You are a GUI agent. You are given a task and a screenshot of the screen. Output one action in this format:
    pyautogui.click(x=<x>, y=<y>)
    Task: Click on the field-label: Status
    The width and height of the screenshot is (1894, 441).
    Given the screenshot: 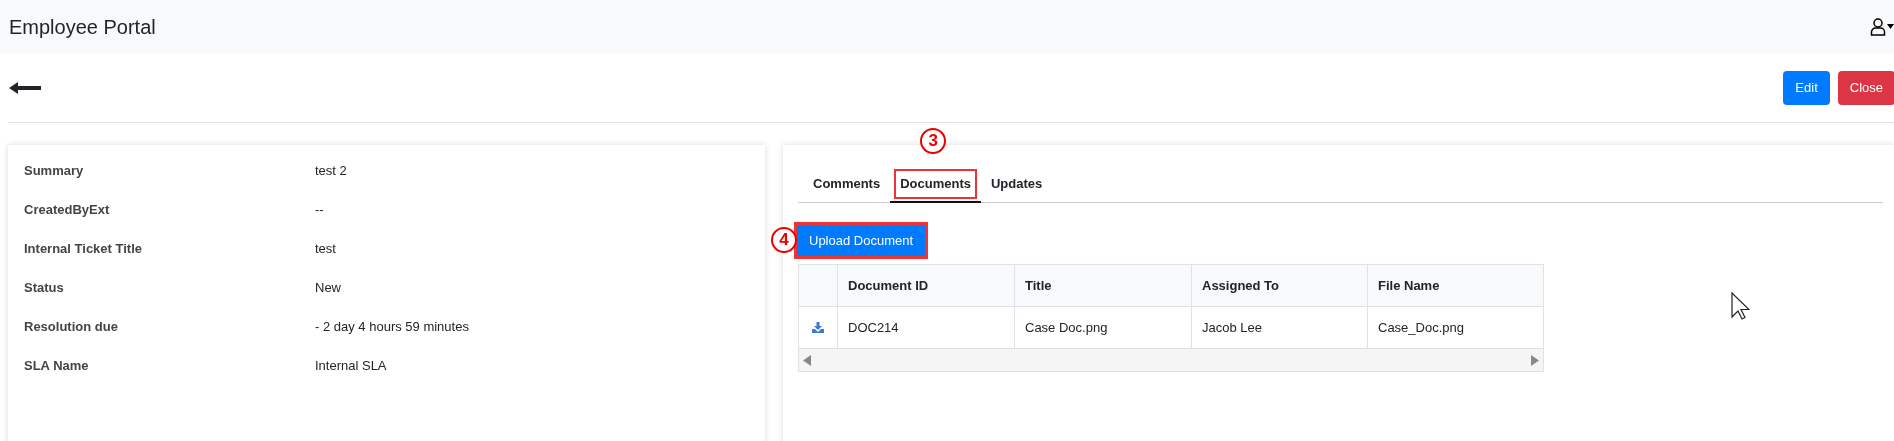 What is the action you would take?
    pyautogui.click(x=44, y=288)
    